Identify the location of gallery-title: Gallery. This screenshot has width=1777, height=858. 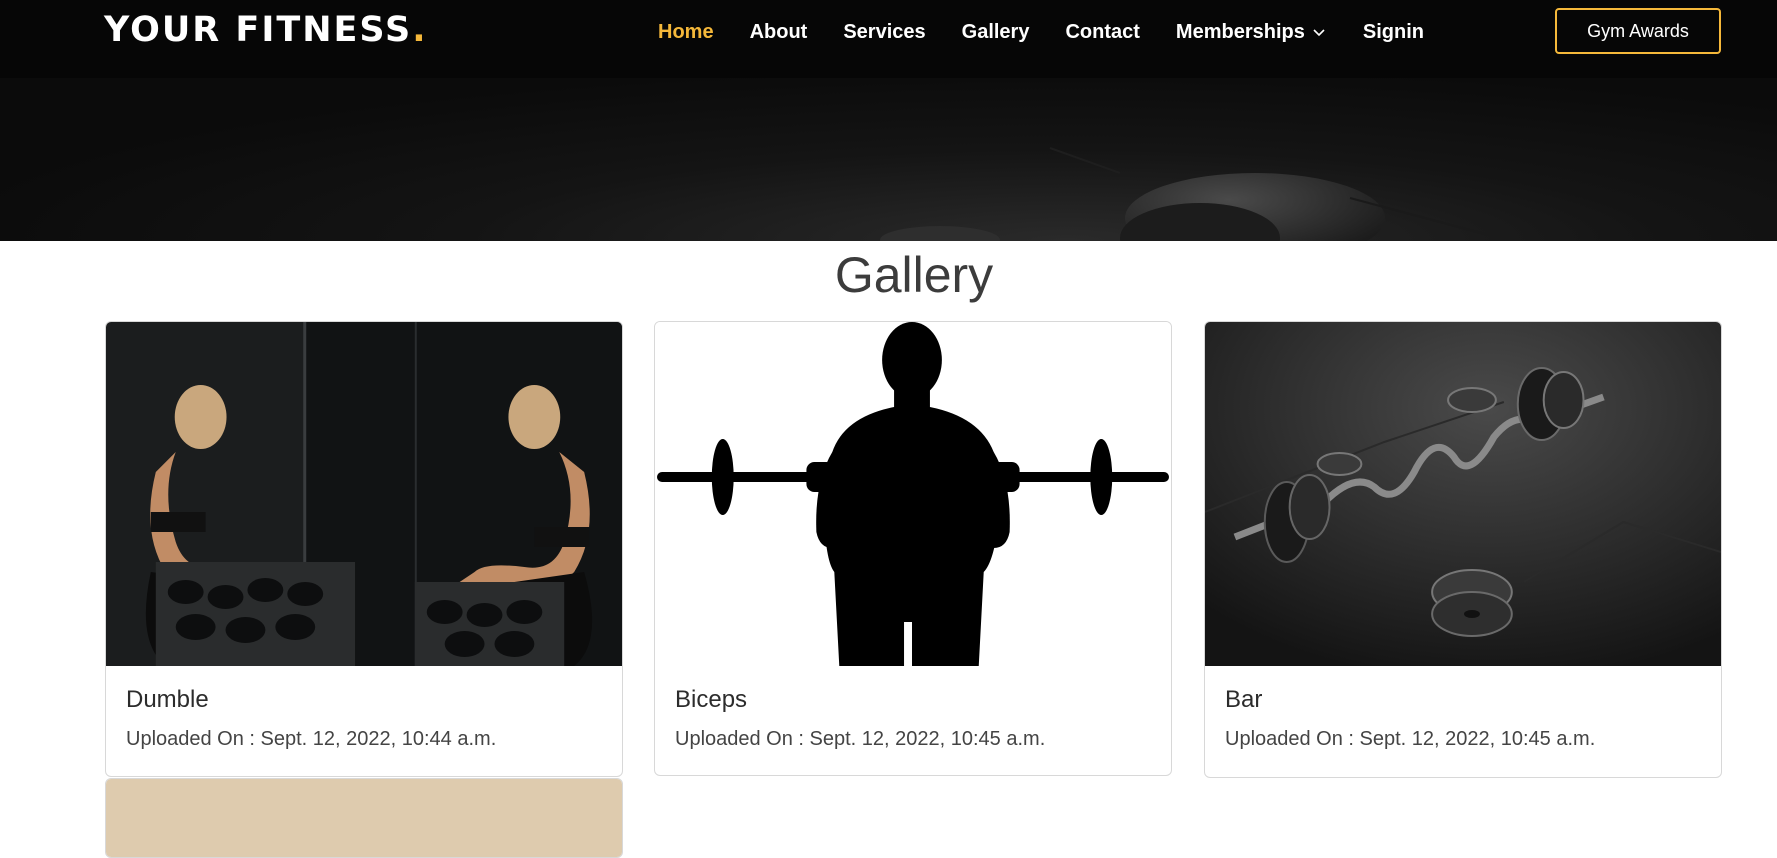
(914, 275).